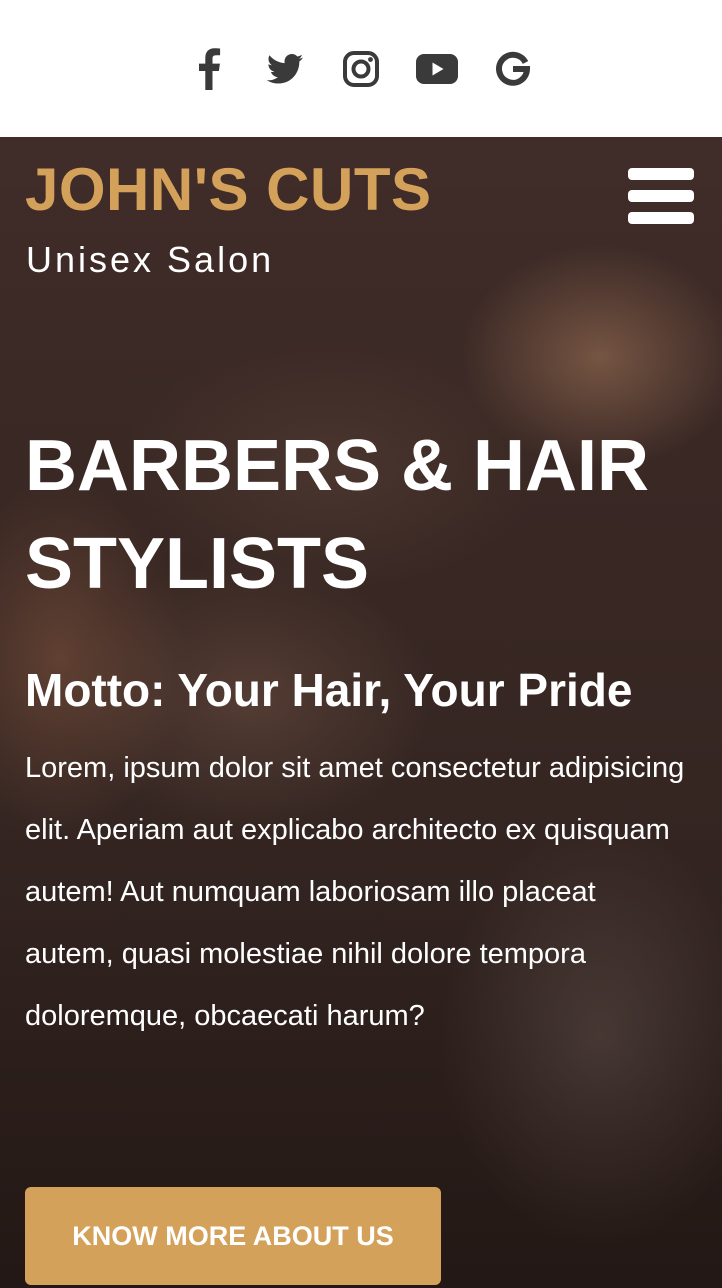 This screenshot has height=1288, width=722. Describe the element at coordinates (661, 196) in the screenshot. I see `hamburger-menu-icon` at that location.